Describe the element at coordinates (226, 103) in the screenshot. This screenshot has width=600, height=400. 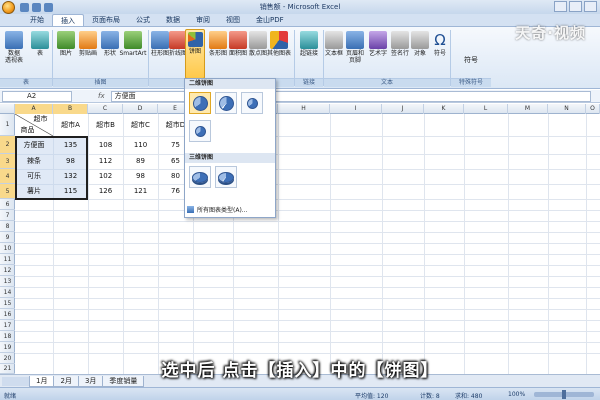
I see `pie-option-exploded` at that location.